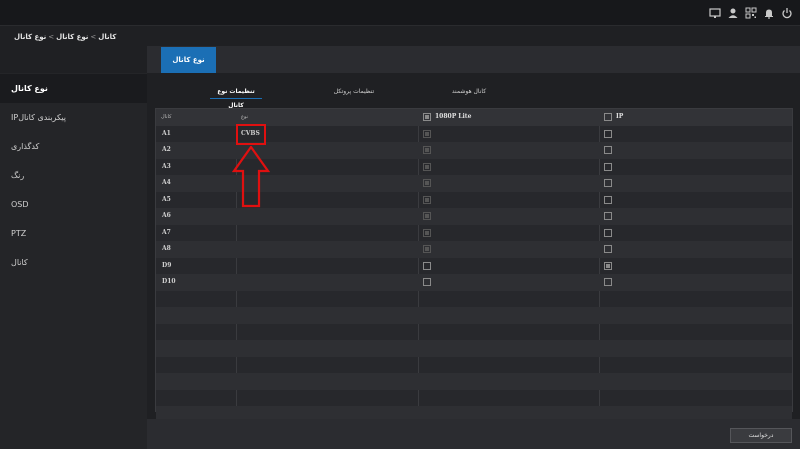 Image resolution: width=800 pixels, height=449 pixels. Describe the element at coordinates (167, 265) in the screenshot. I see `channel-name: D9` at that location.